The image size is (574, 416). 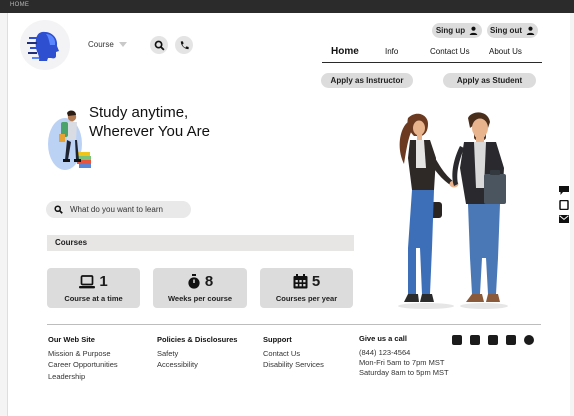 What do you see at coordinates (139, 112) in the screenshot?
I see `hero-title-line-1: Study anytime,` at bounding box center [139, 112].